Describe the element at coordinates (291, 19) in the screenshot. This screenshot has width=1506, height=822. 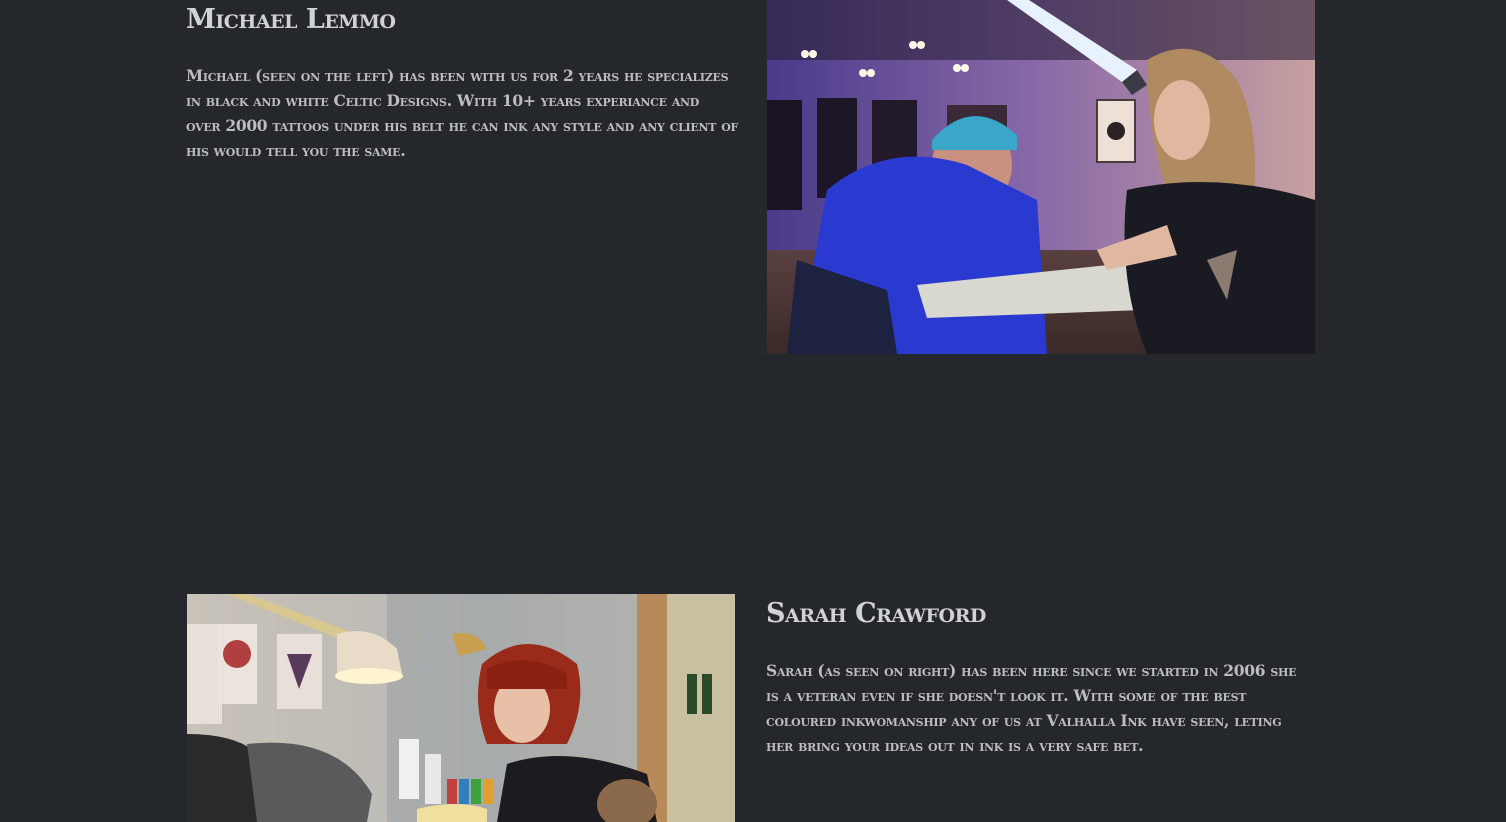
I see `artist-name-michael: Michael Lemmo` at that location.